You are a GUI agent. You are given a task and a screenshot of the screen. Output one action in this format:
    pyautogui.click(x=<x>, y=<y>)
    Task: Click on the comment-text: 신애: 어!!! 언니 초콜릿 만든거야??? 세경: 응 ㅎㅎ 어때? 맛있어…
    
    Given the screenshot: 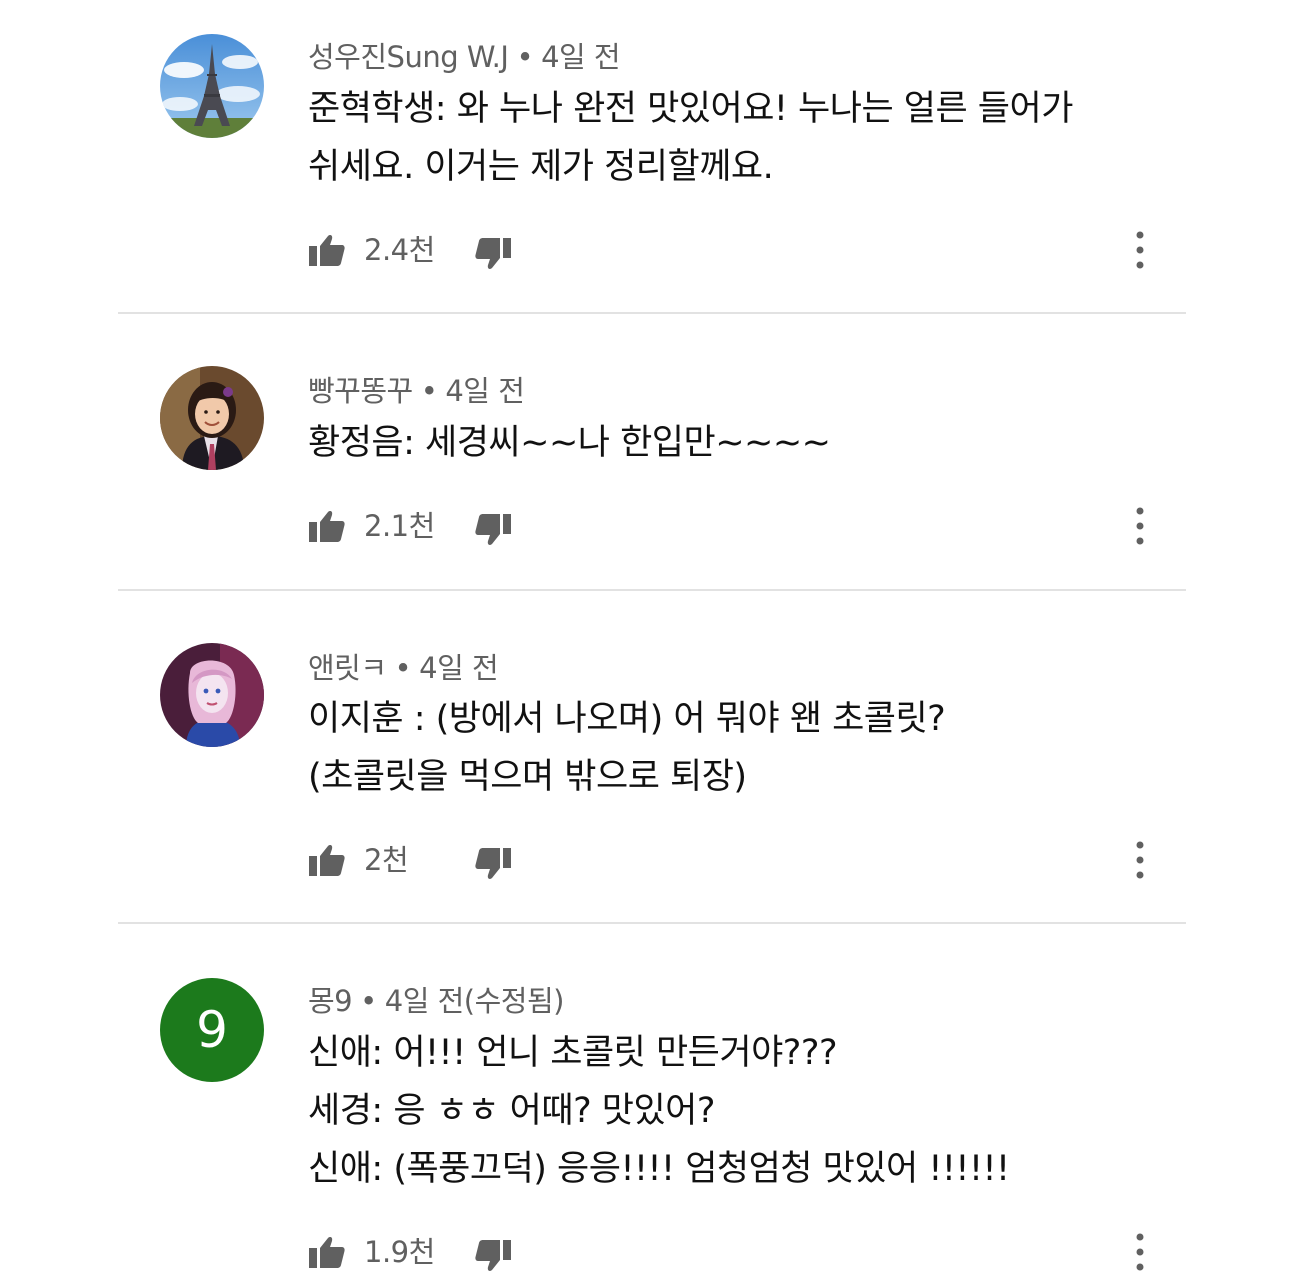 What is the action you would take?
    pyautogui.click(x=659, y=1111)
    